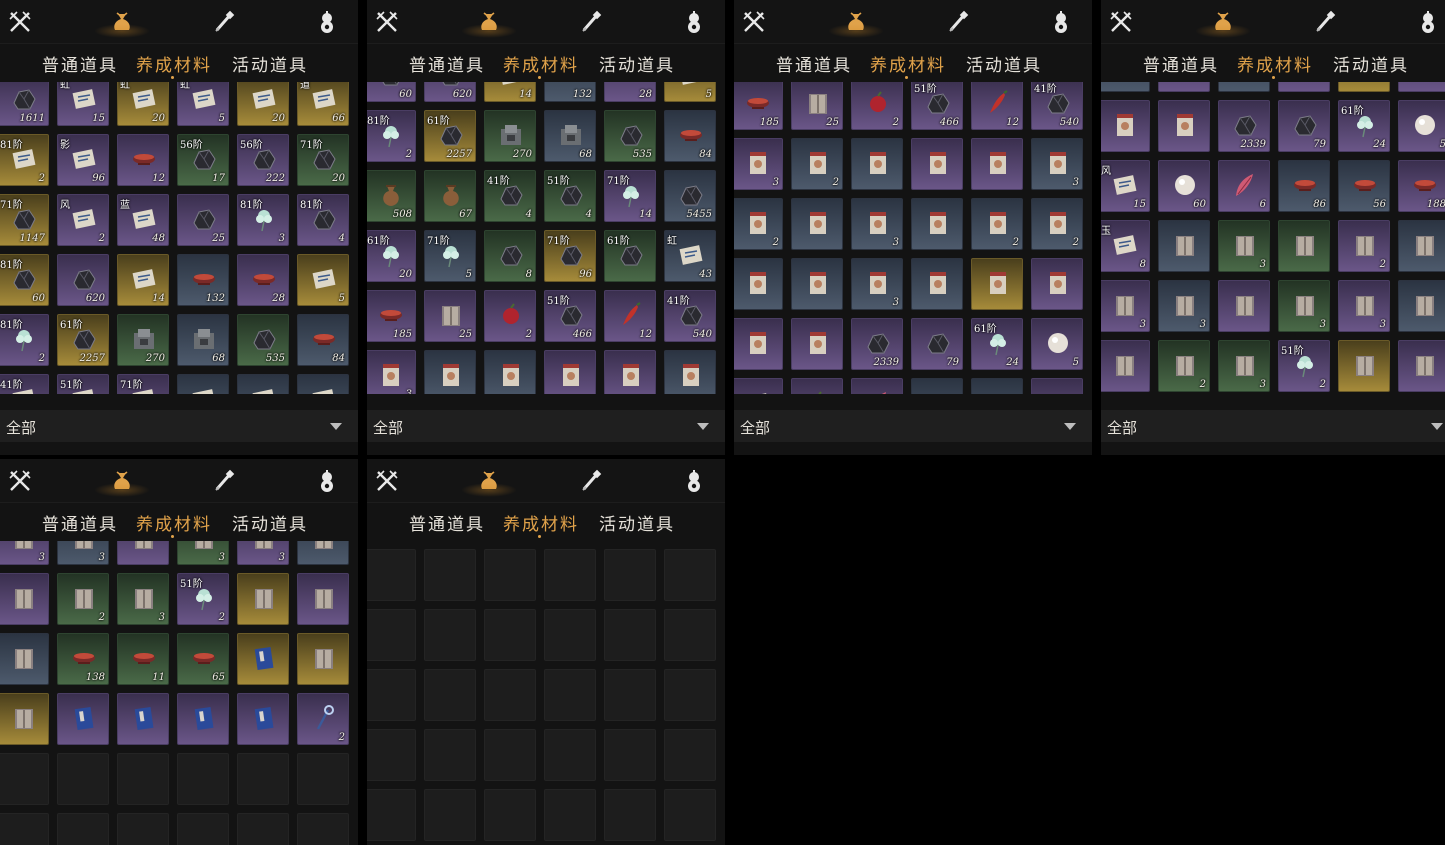  I want to click on item-slot: 5455, so click(690, 196).